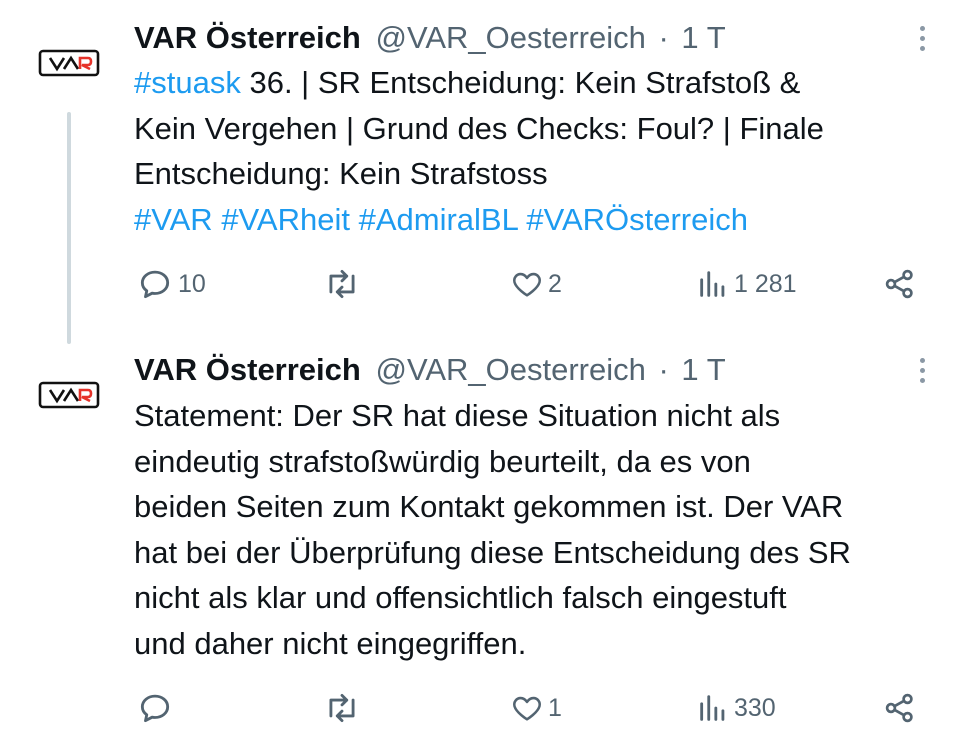 The height and width of the screenshot is (750, 968). I want to click on action-bar: 1 330, so click(484, 708).